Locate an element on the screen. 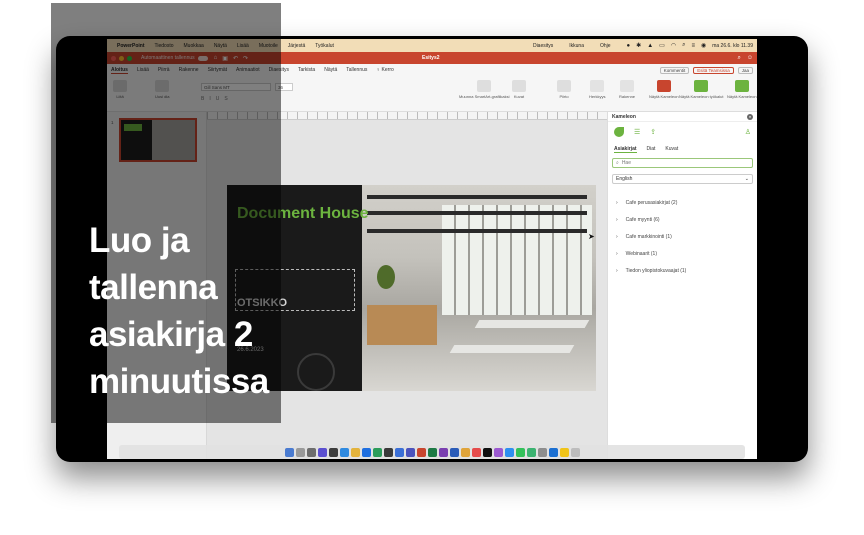 This screenshot has height=535, width=864. headline-line: asiakirja 2 is located at coordinates (171, 334).